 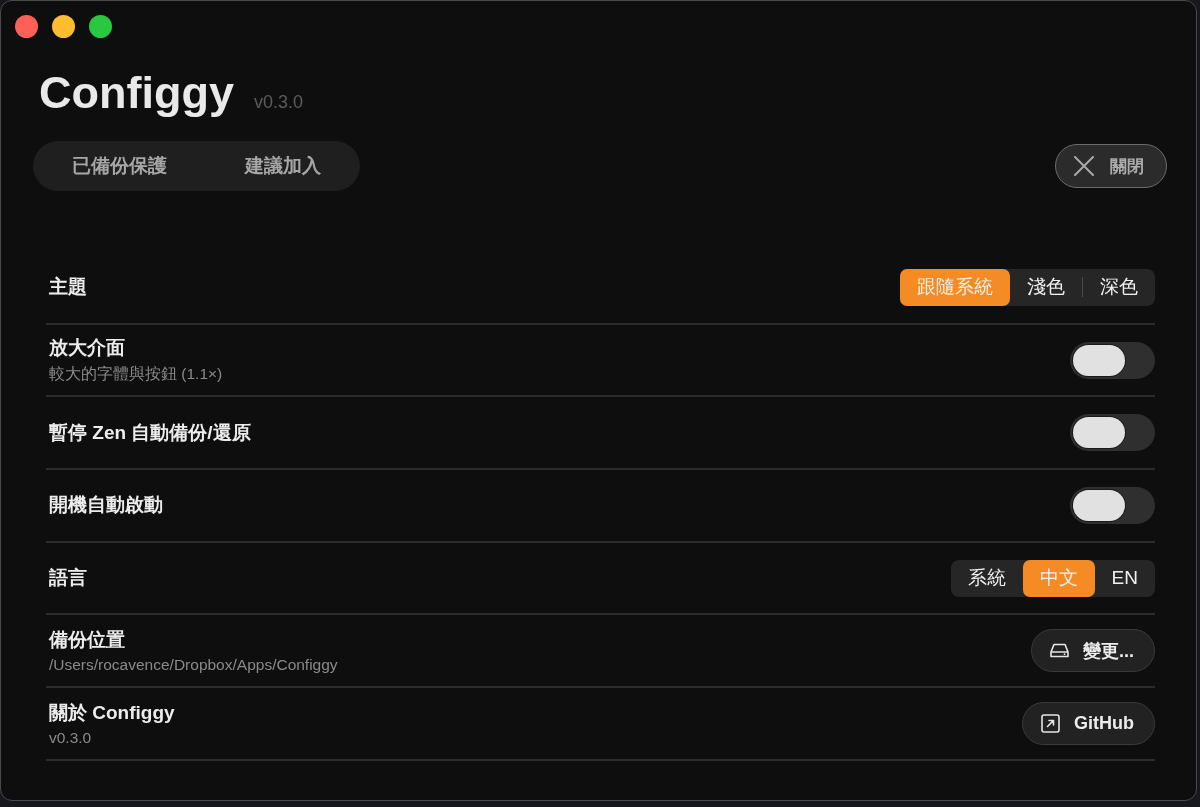 I want to click on setting-label: 放大介面, so click(x=87, y=348).